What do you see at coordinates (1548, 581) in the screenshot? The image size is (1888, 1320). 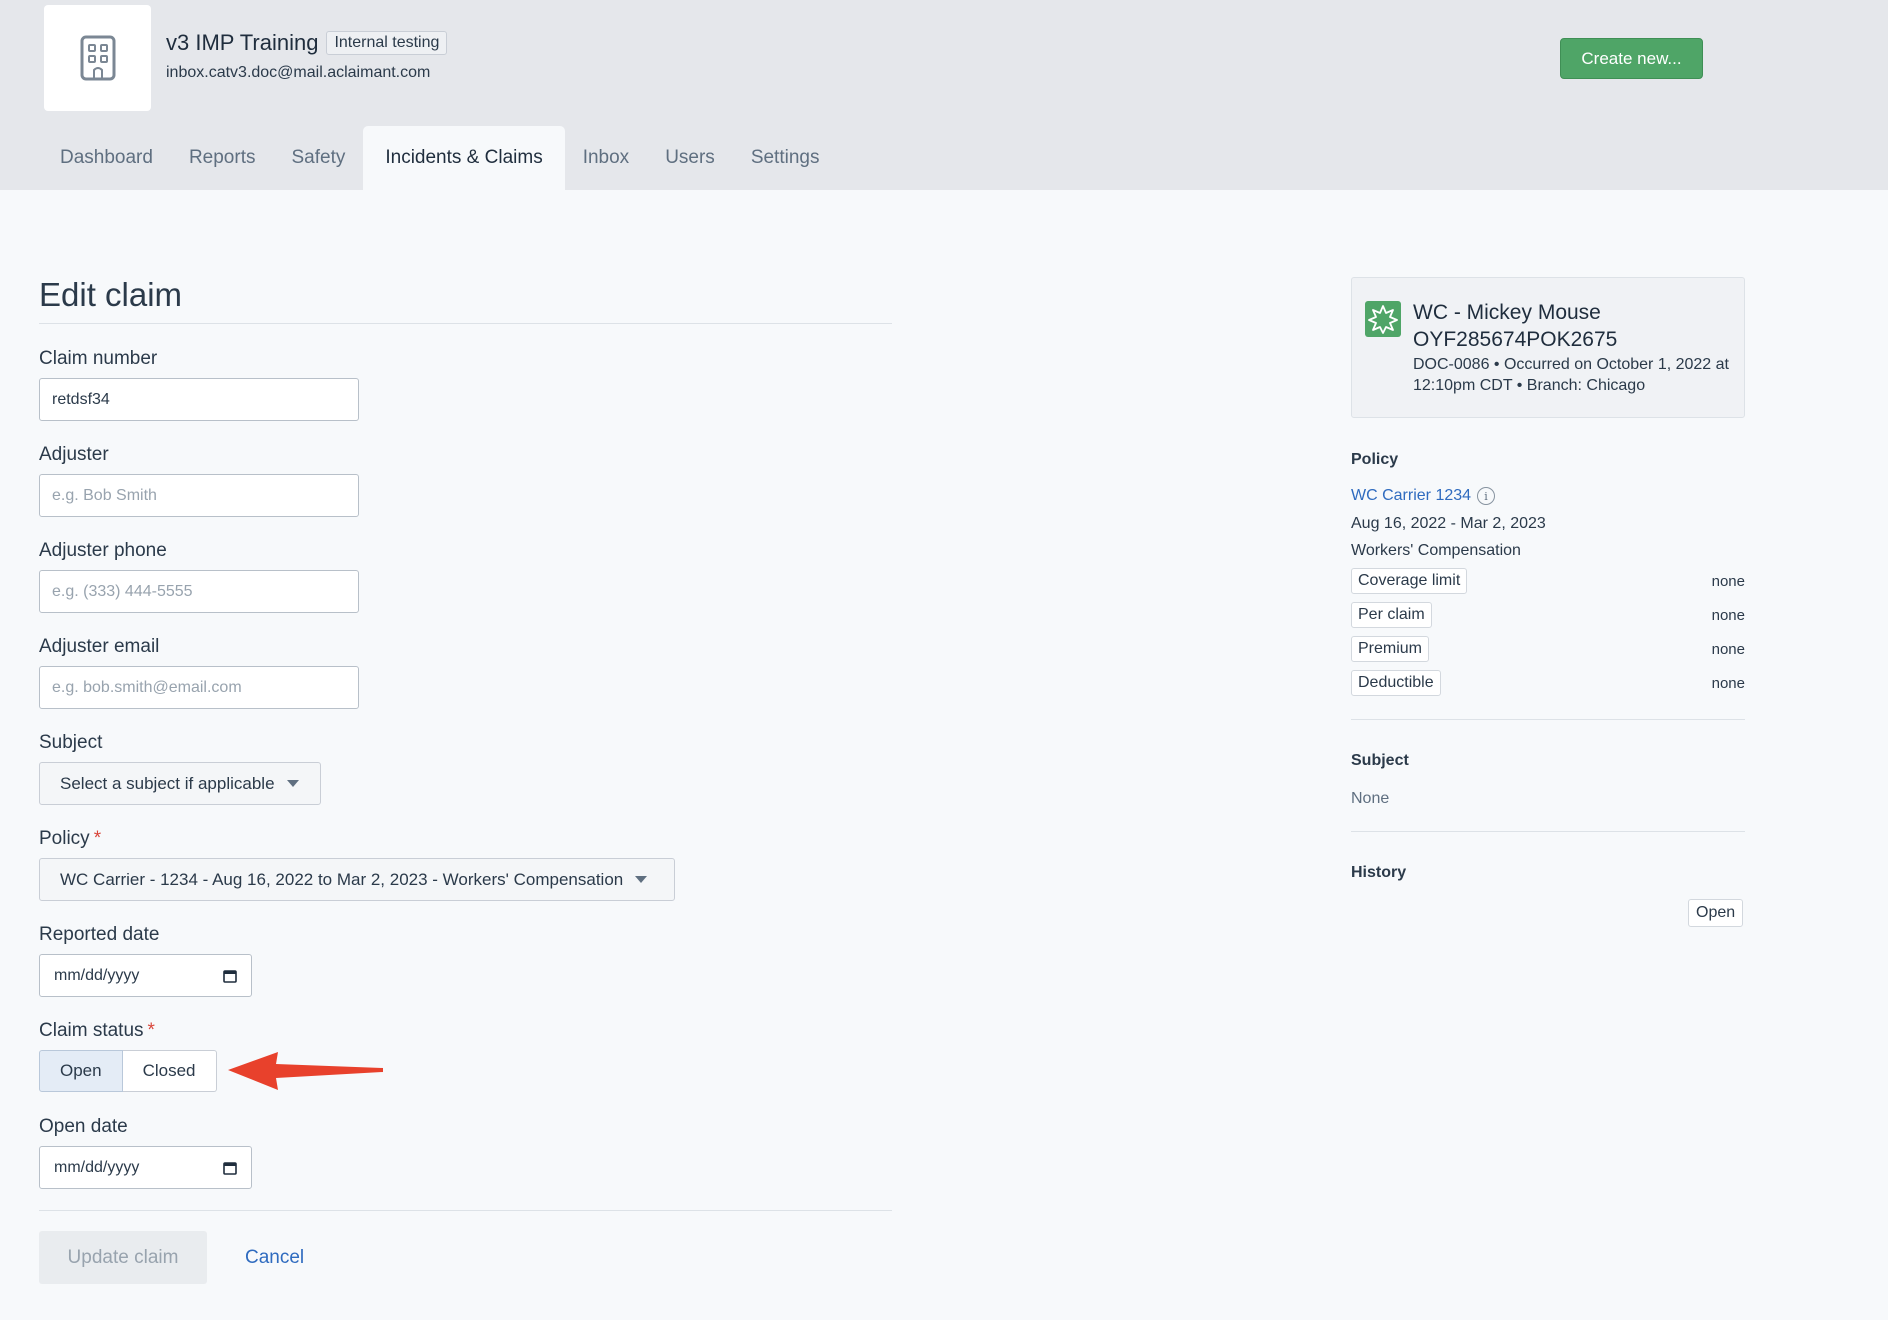 I see `coverage-row: Coverage limit none` at bounding box center [1548, 581].